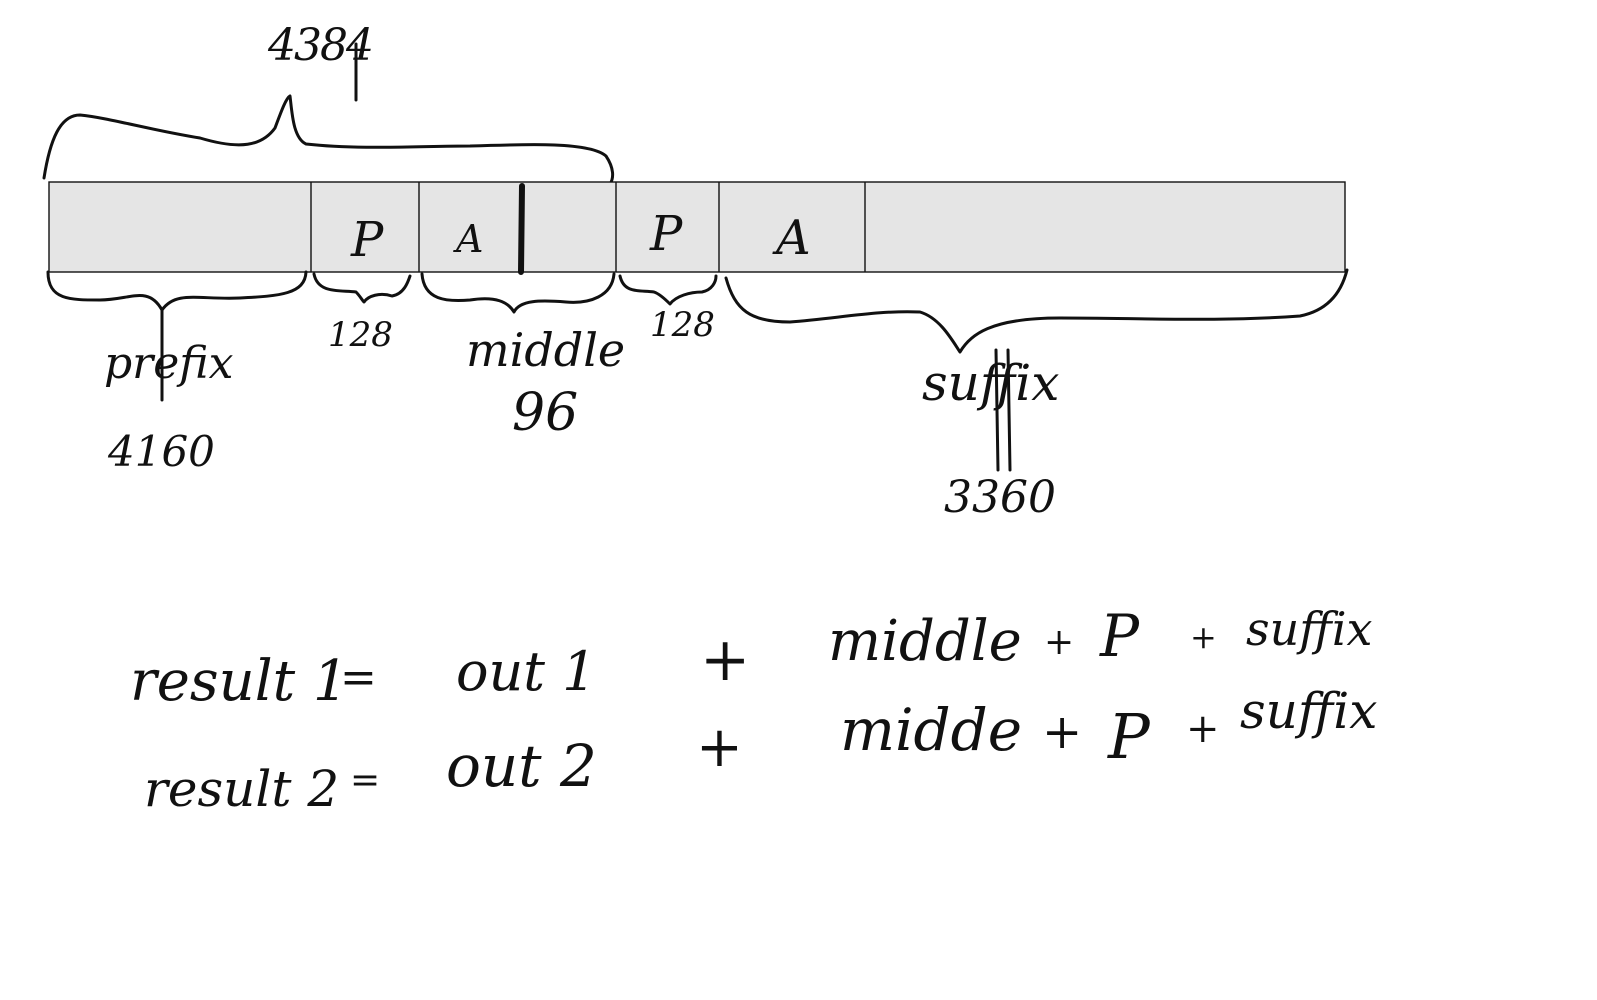 Image resolution: width=1597 pixels, height=1000 pixels. Describe the element at coordinates (161, 451) in the screenshot. I see `prefix-size: 4160` at that location.